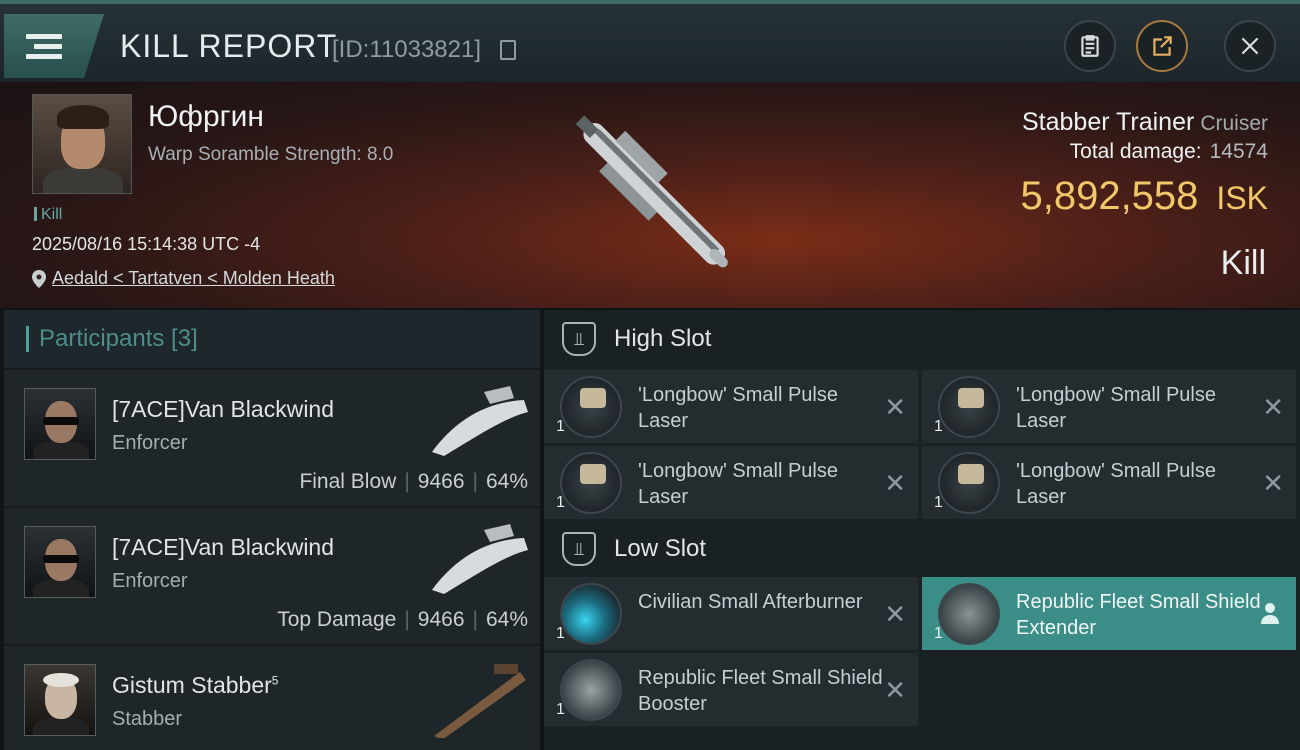  Describe the element at coordinates (146, 244) in the screenshot. I see `kill-datetime: 2025/08/16 15:14:38 UTC -4` at that location.